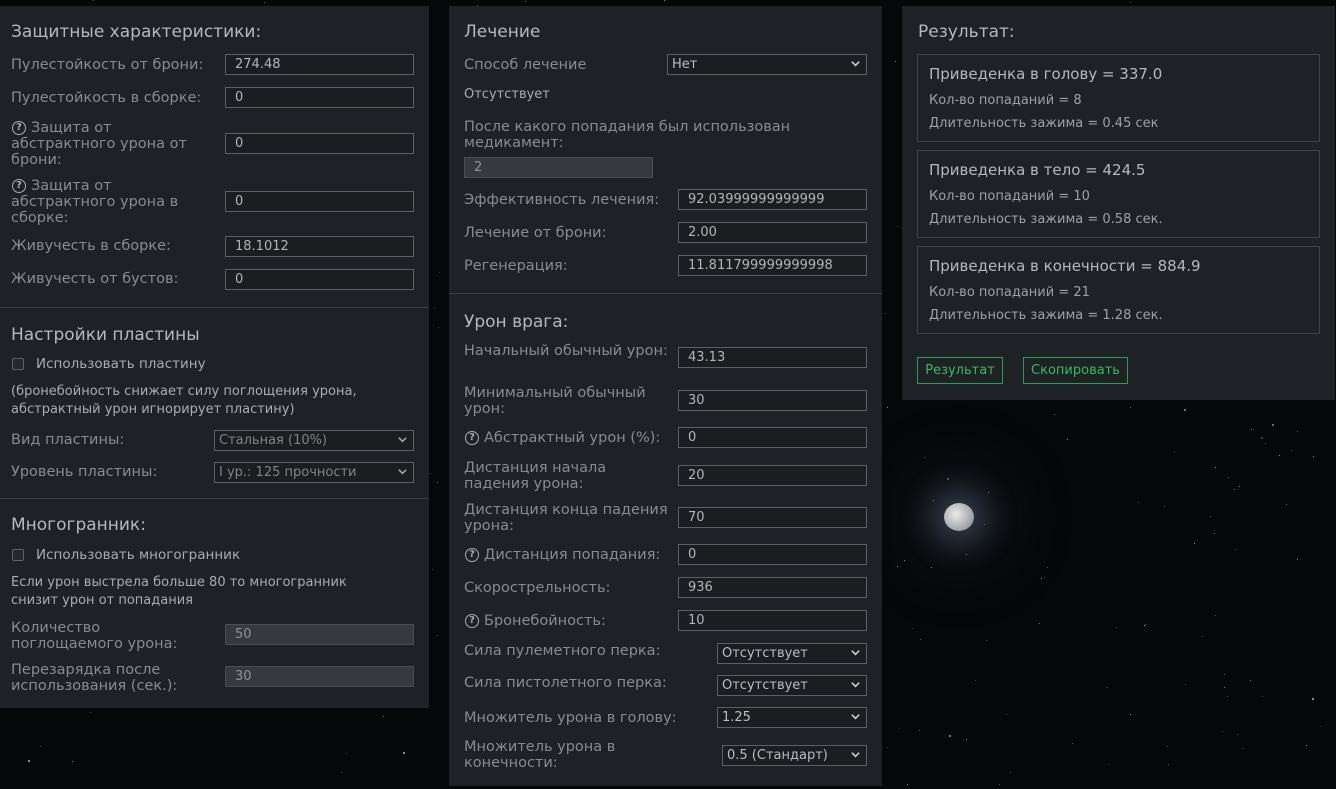 This screenshot has height=789, width=1336. Describe the element at coordinates (273, 440) in the screenshot. I see `plate-type-value: Стальная (10%)` at that location.